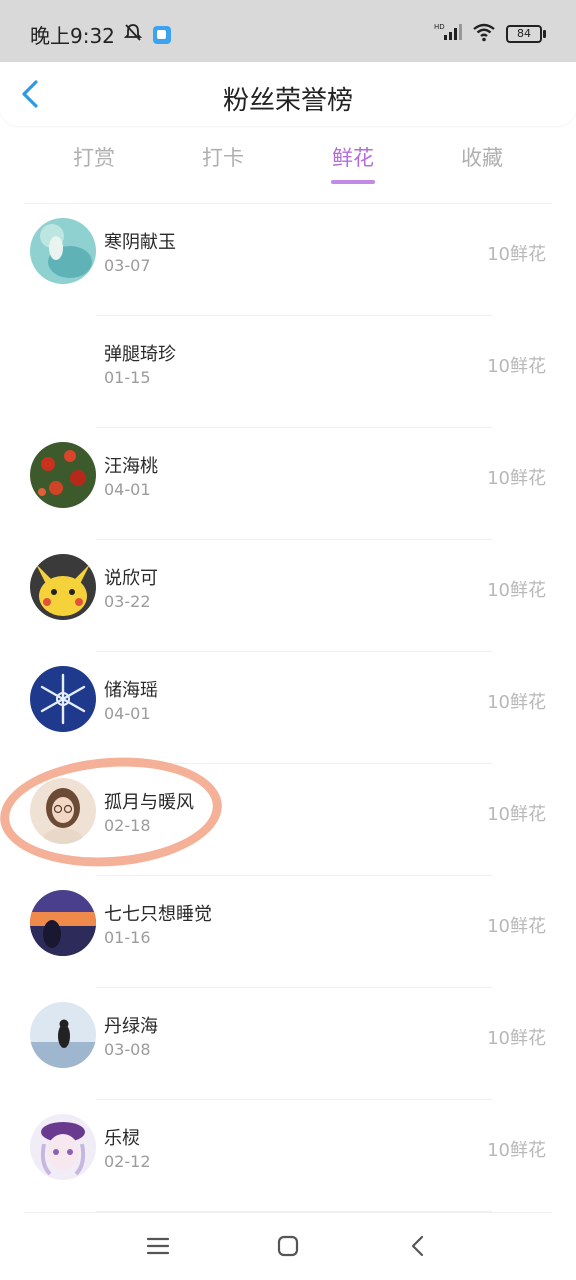 The width and height of the screenshot is (576, 1280). What do you see at coordinates (484, 34) in the screenshot?
I see `wifi-icon` at bounding box center [484, 34].